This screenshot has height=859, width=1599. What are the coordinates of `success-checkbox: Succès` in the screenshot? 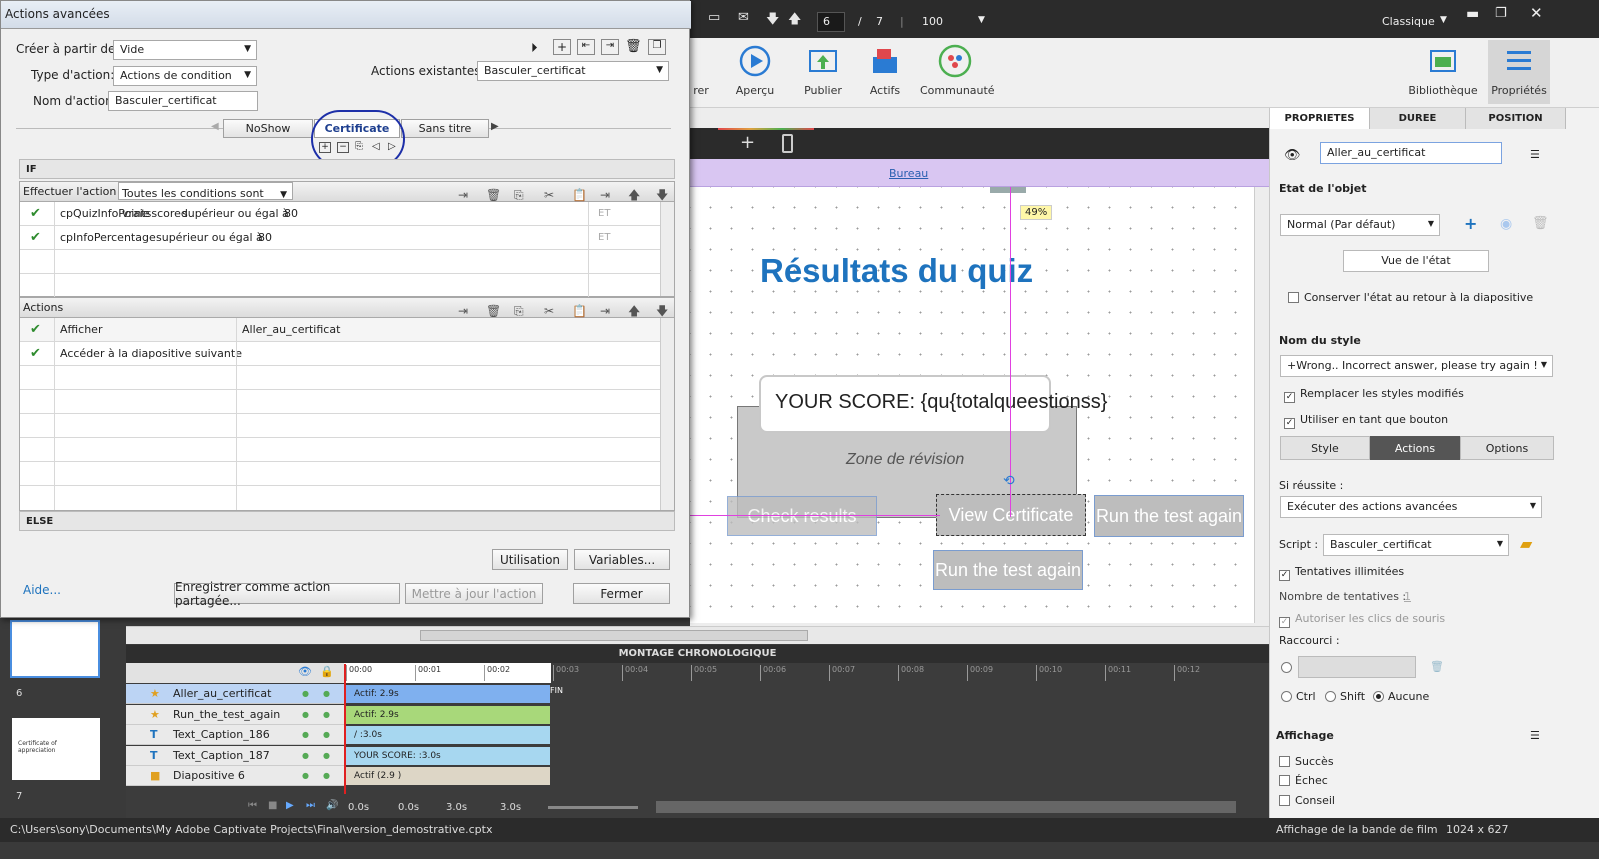 It's located at (1306, 761).